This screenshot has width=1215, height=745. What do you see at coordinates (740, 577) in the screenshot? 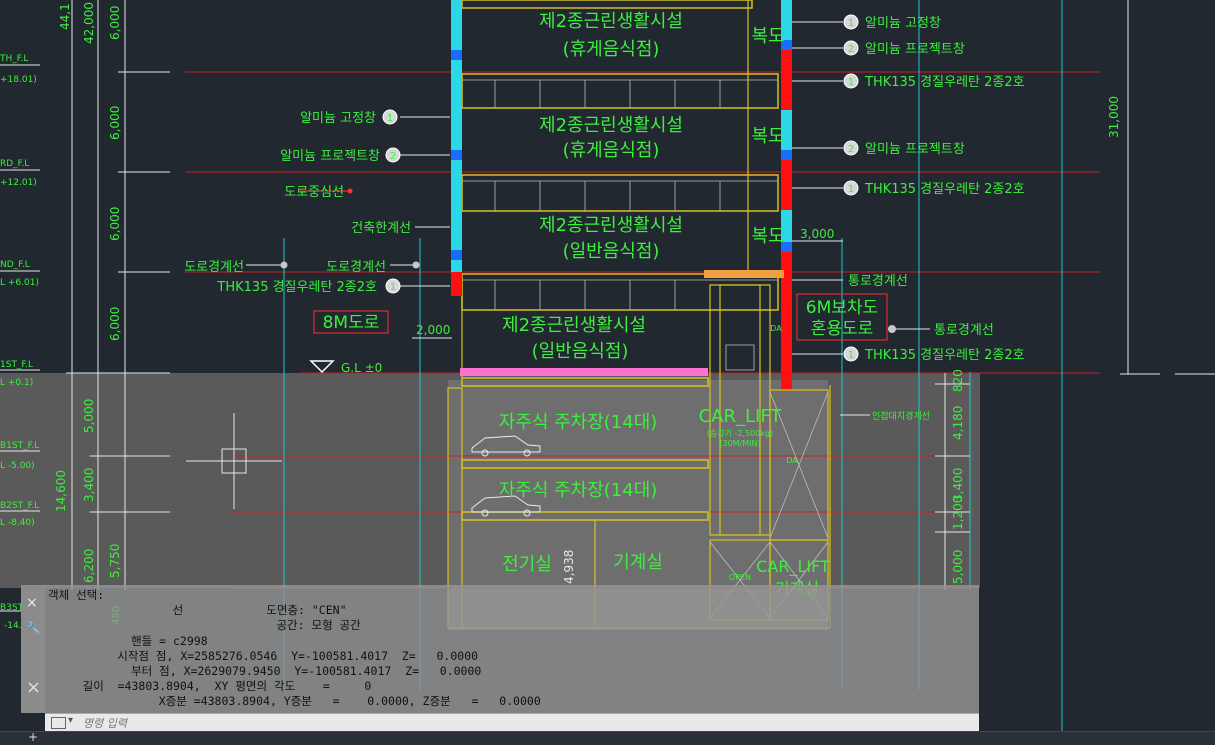
I see `open-label: OPEN` at bounding box center [740, 577].